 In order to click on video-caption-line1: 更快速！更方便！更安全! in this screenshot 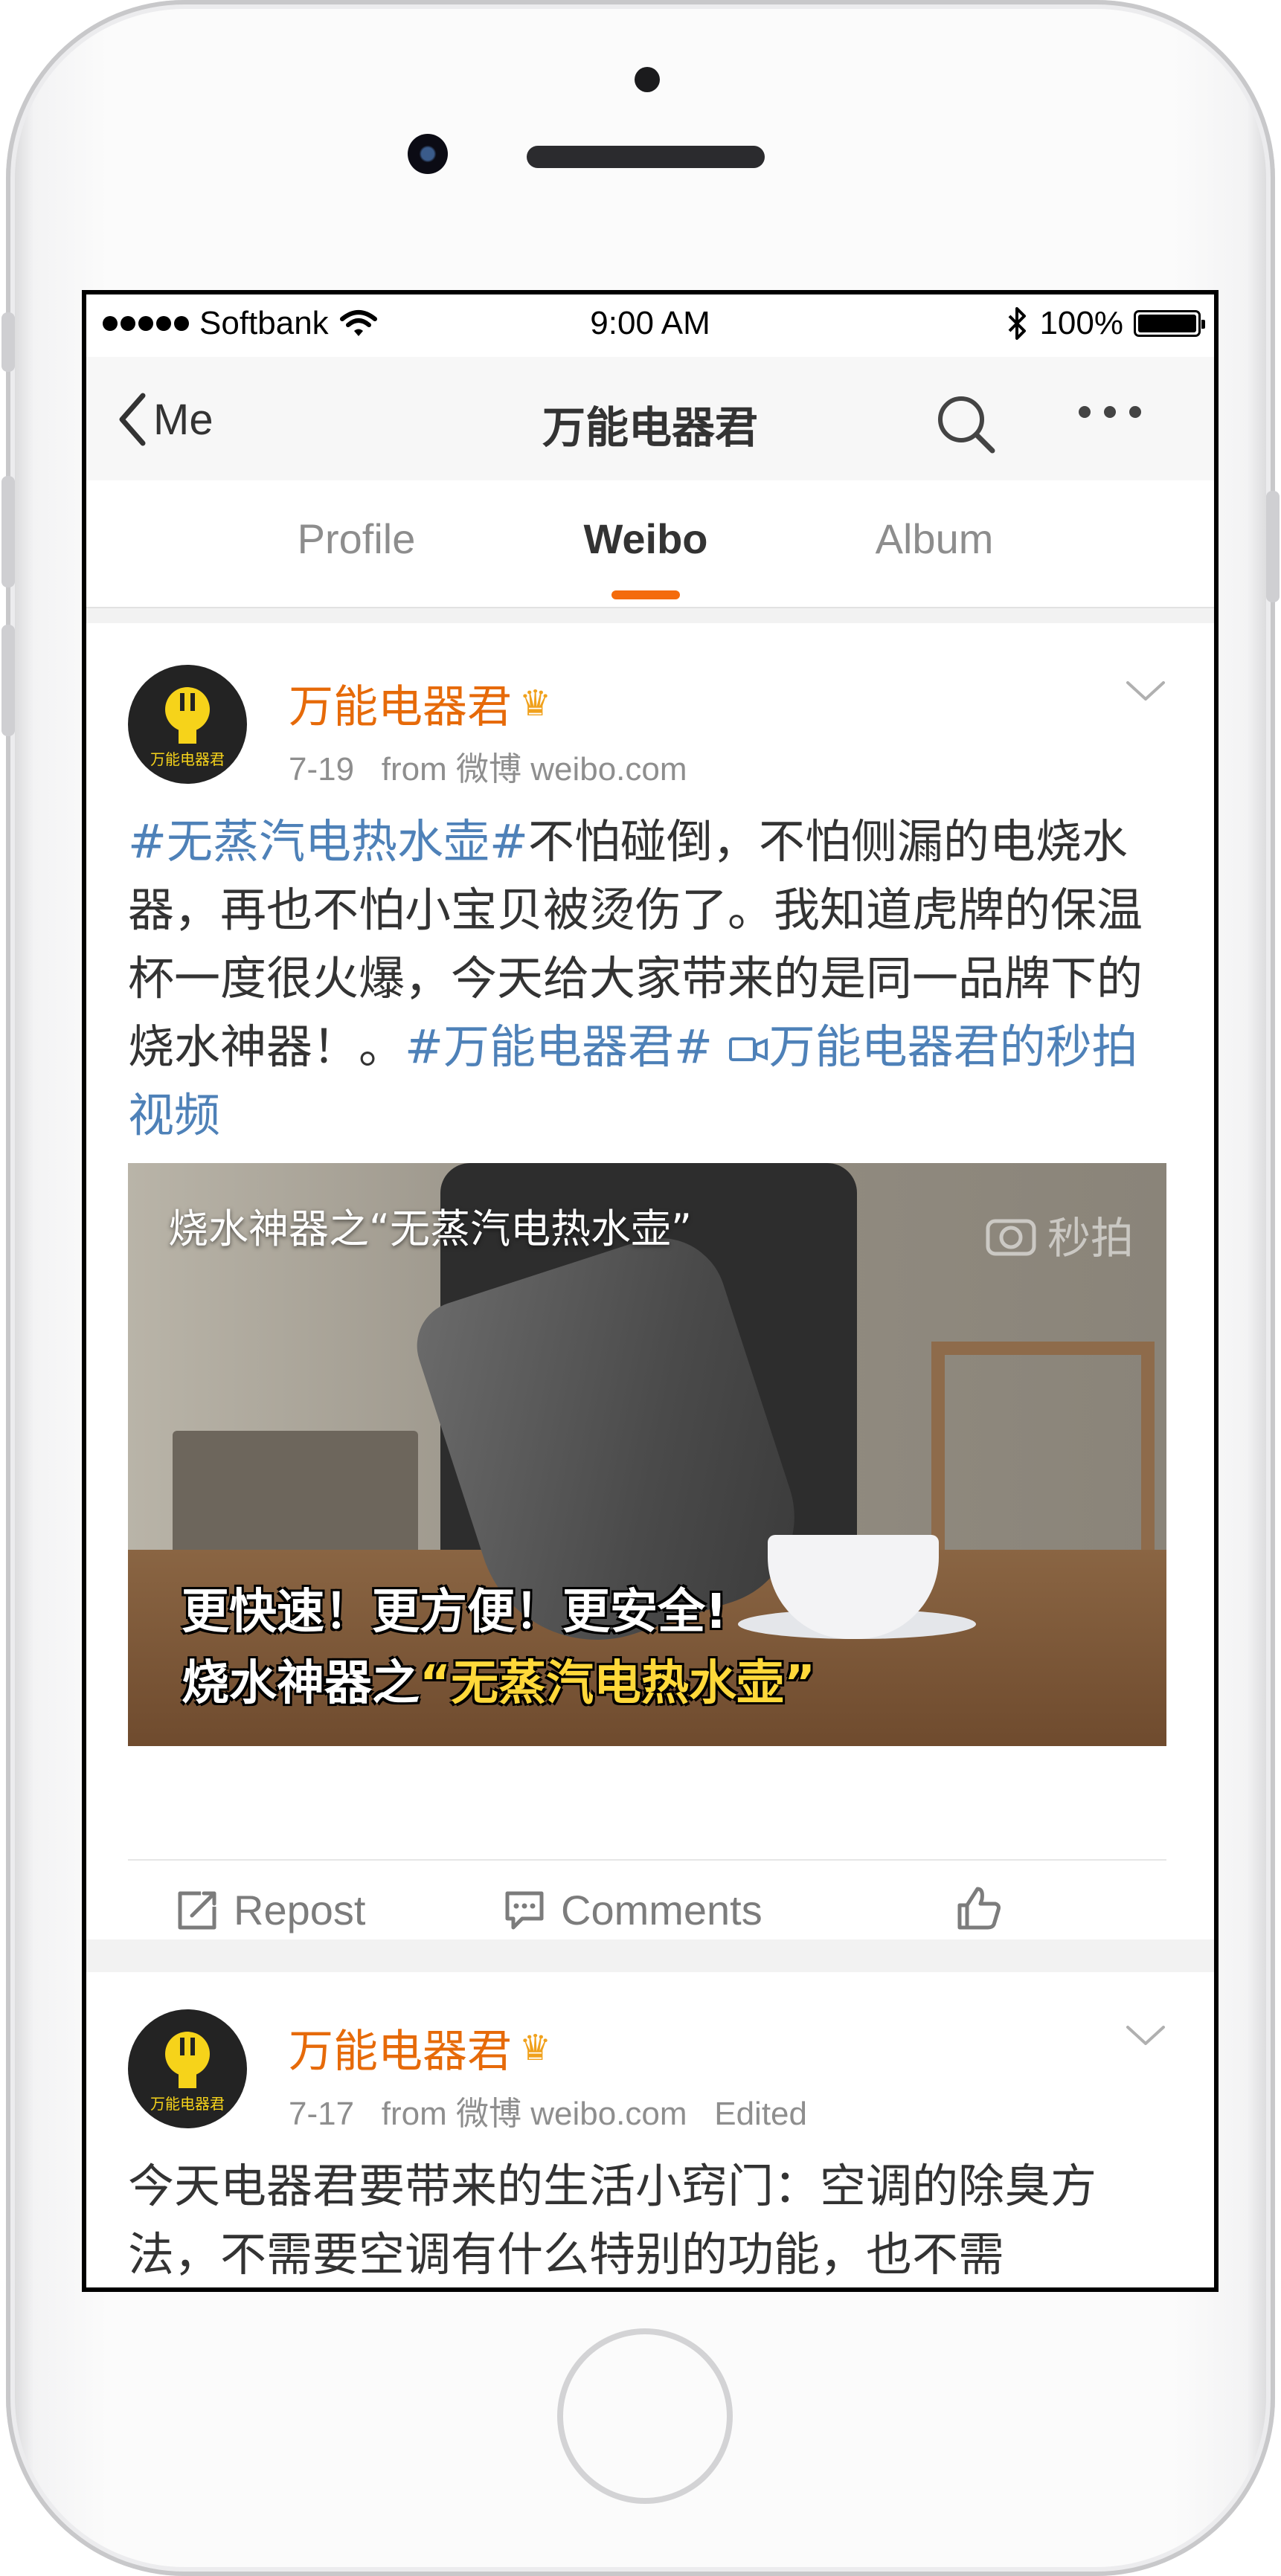, I will do `click(455, 1612)`.